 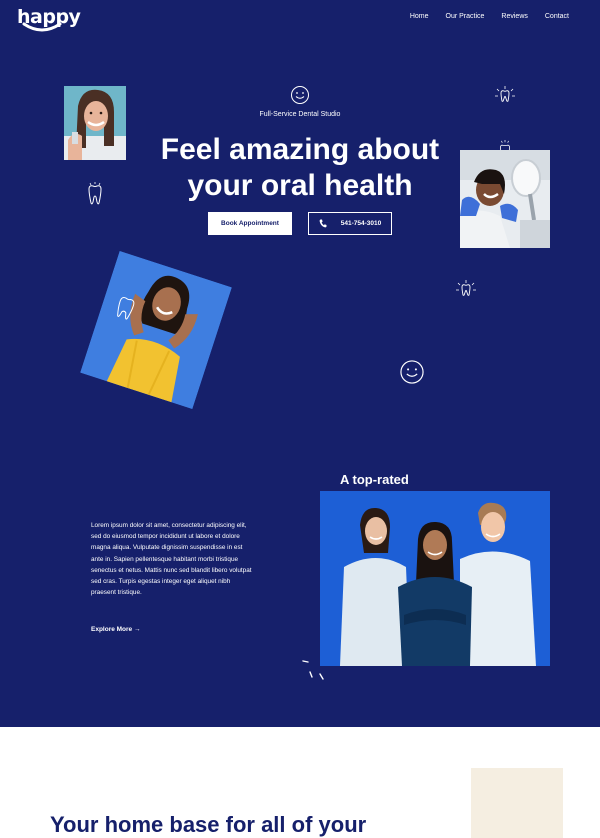 I want to click on nav-our-practice: Our Practice, so click(x=465, y=16).